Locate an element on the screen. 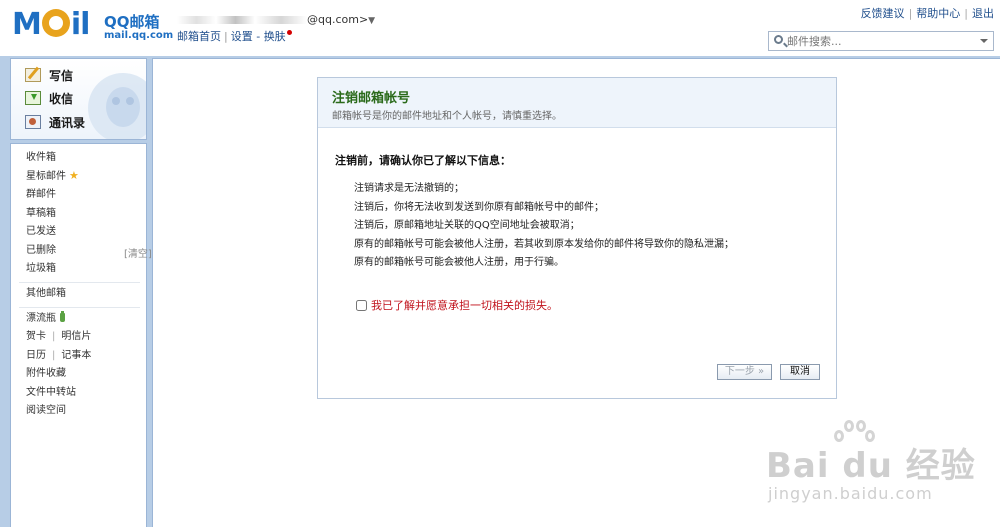  search-dropdown-icon is located at coordinates (984, 41).